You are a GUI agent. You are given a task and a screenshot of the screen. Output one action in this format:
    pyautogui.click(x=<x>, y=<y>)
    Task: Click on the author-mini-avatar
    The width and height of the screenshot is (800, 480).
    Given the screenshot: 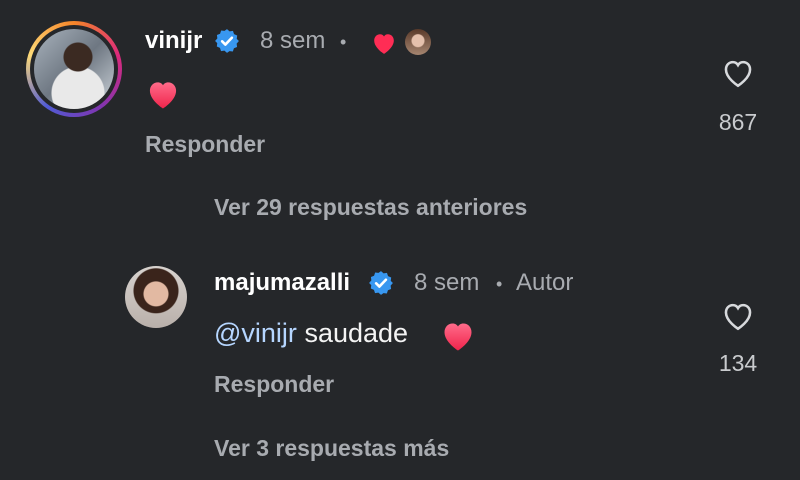 What is the action you would take?
    pyautogui.click(x=418, y=42)
    